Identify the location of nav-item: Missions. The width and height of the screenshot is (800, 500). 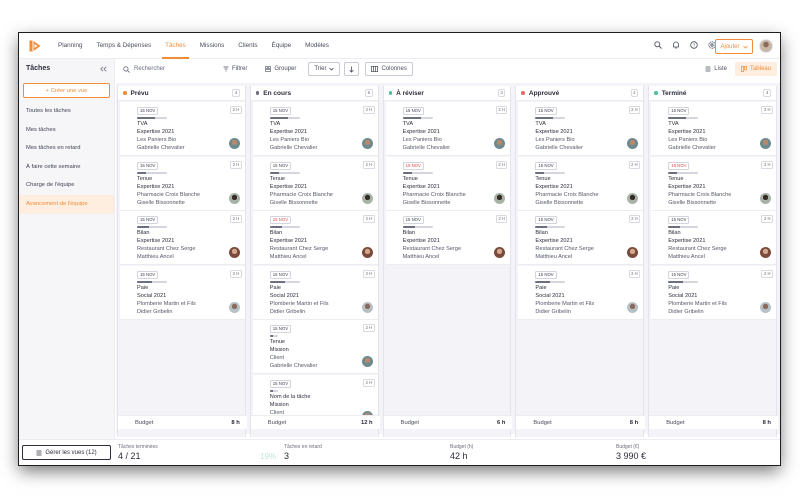
(212, 46).